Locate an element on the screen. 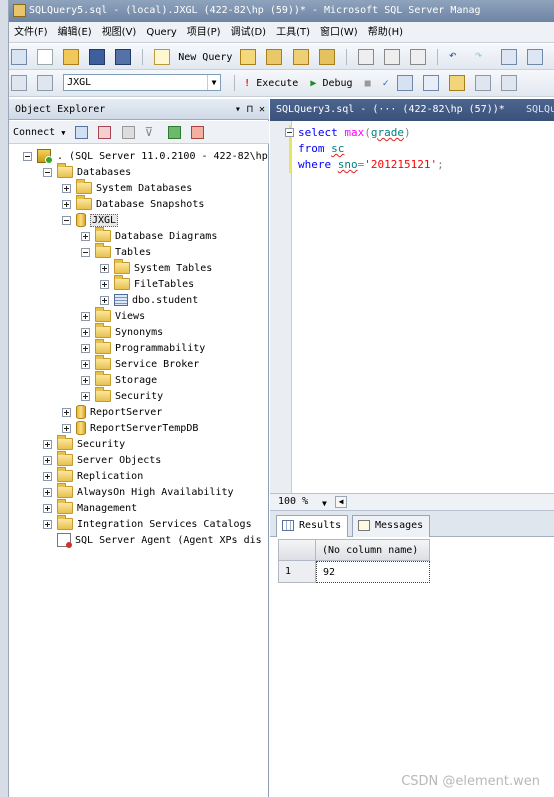 This screenshot has height=797, width=554. filter-icon: ⊽ is located at coordinates (151, 132).